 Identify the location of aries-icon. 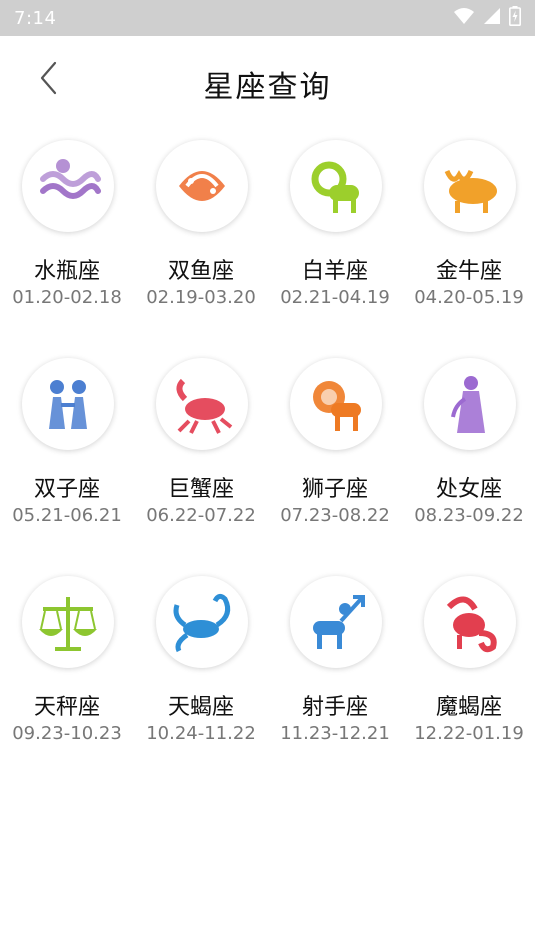
(335, 187).